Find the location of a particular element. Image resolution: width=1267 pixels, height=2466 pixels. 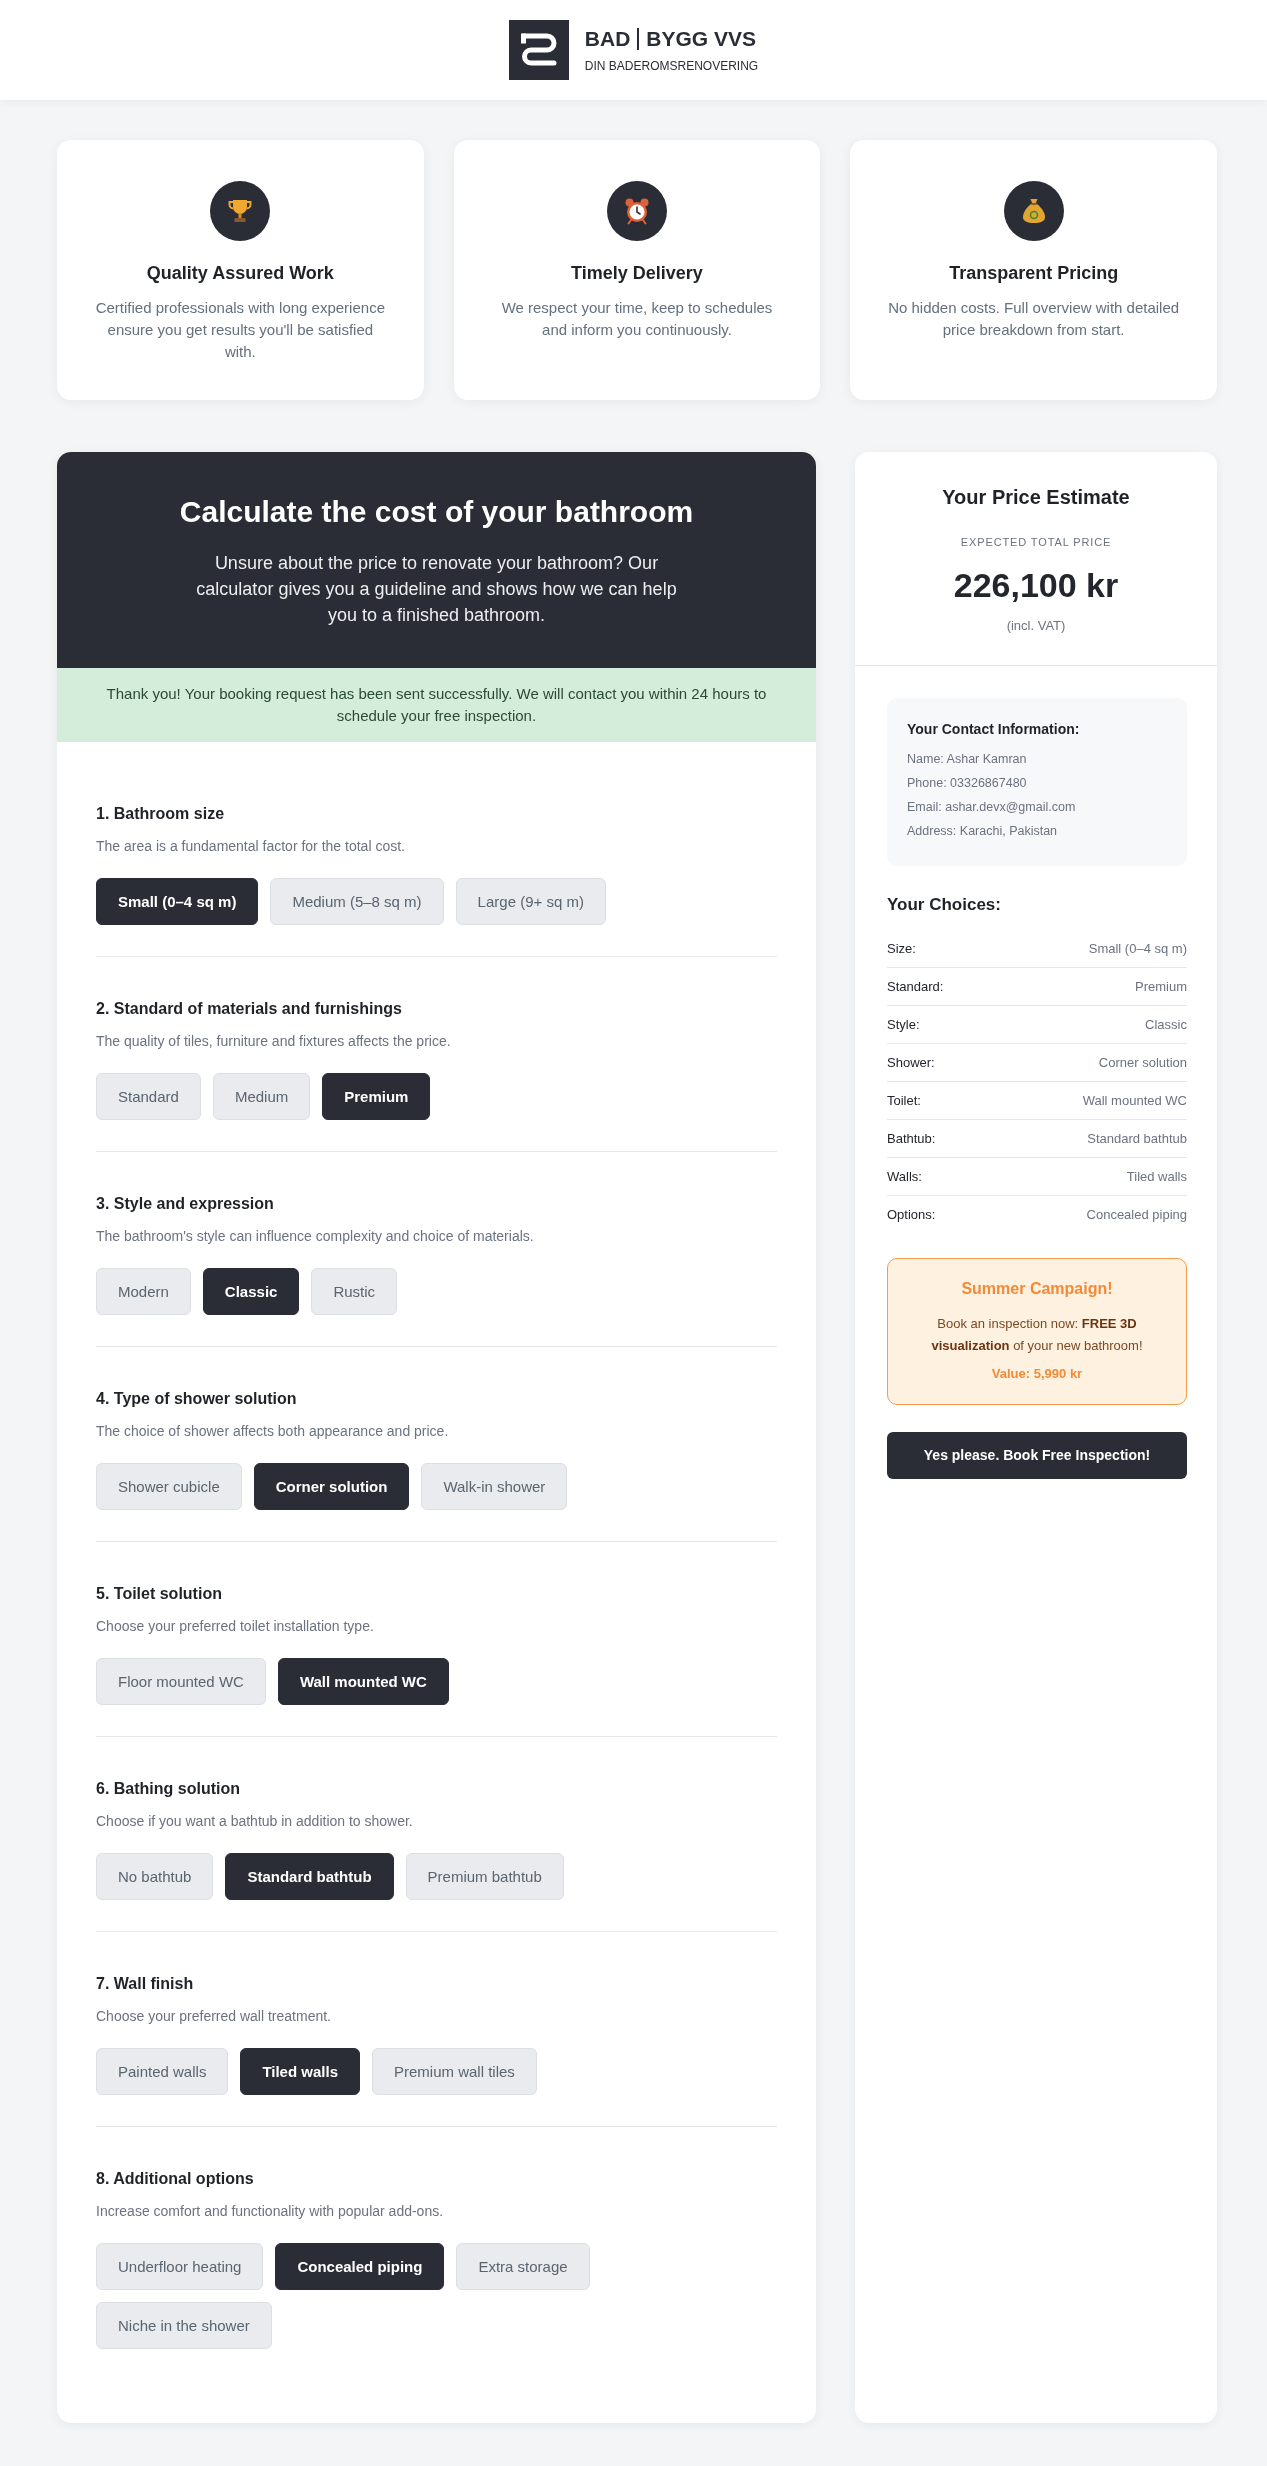

section-title: 1. Bathroom size is located at coordinates (161, 814).